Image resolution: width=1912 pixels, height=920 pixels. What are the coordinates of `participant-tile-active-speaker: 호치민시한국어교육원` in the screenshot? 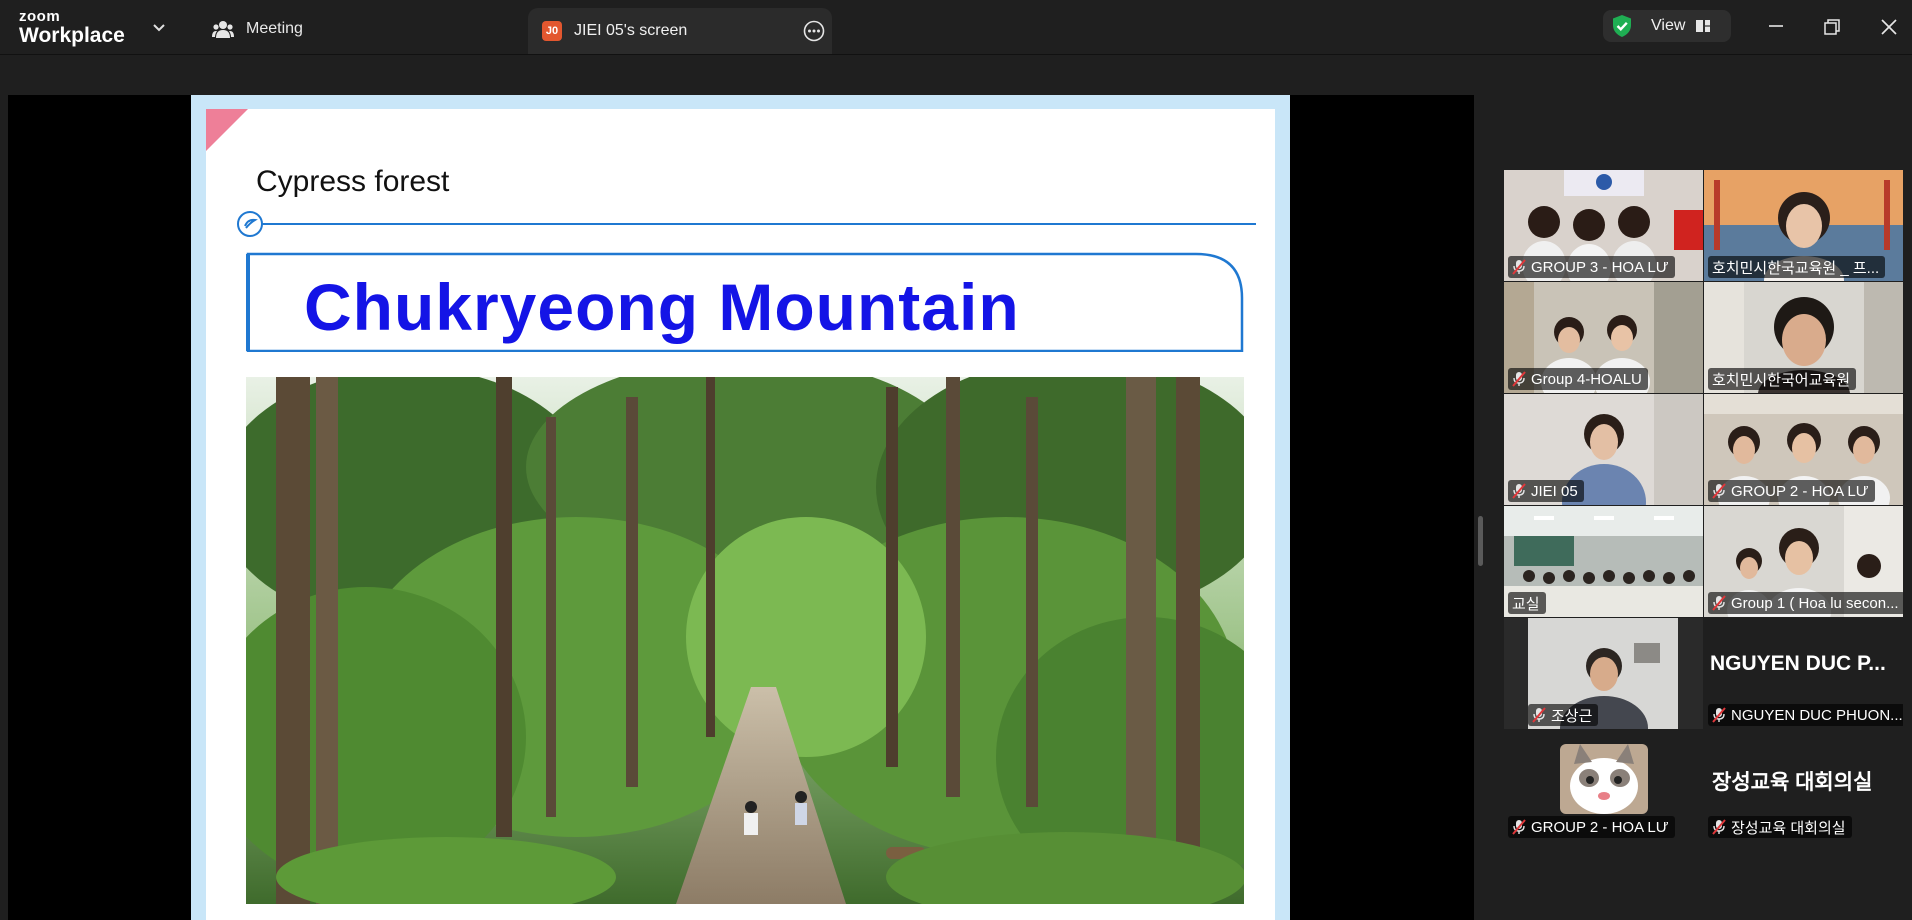 It's located at (1803, 337).